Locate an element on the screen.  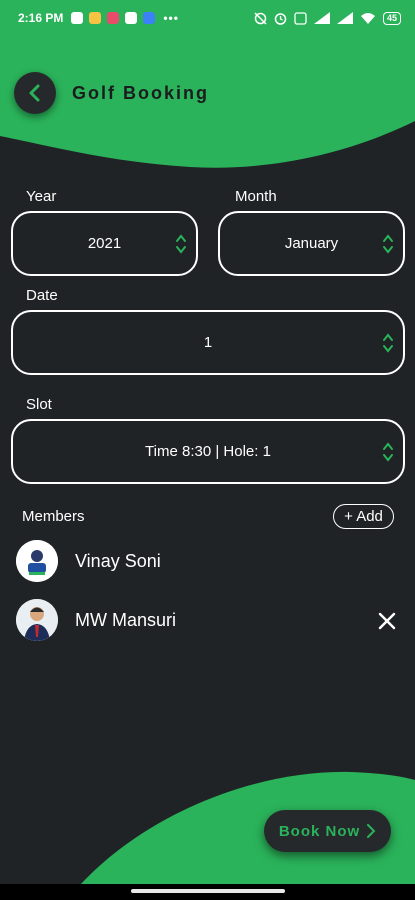
date-select: 1 is located at coordinates (208, 342).